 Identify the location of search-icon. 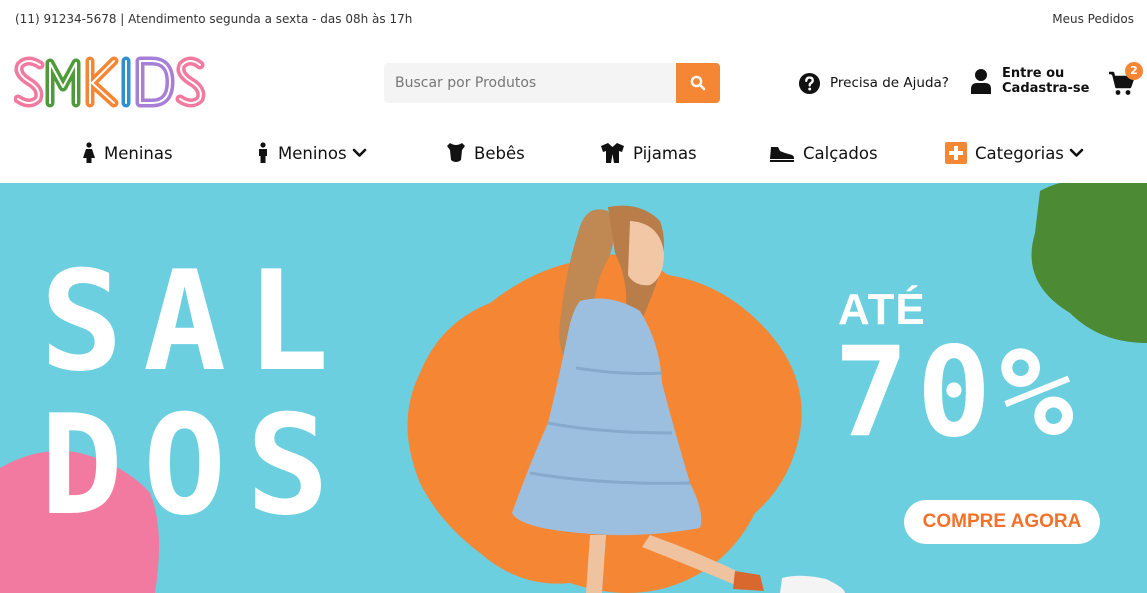
(698, 83).